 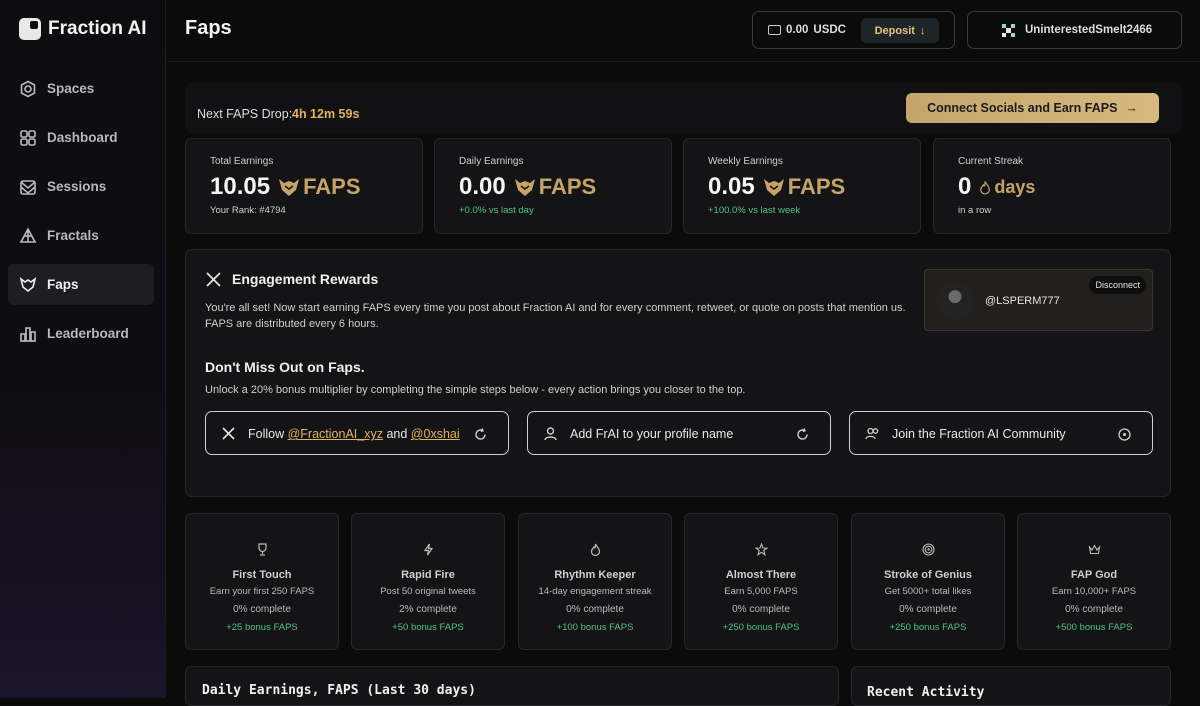 What do you see at coordinates (28, 89) in the screenshot?
I see `spaces-icon` at bounding box center [28, 89].